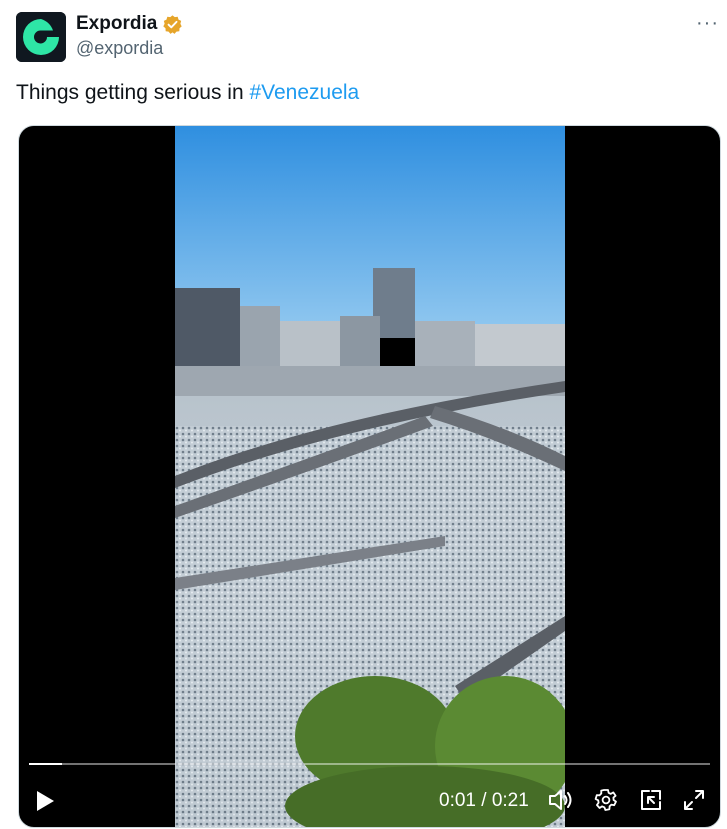 The height and width of the screenshot is (829, 727). What do you see at coordinates (707, 23) in the screenshot?
I see `more-options-button: ···` at bounding box center [707, 23].